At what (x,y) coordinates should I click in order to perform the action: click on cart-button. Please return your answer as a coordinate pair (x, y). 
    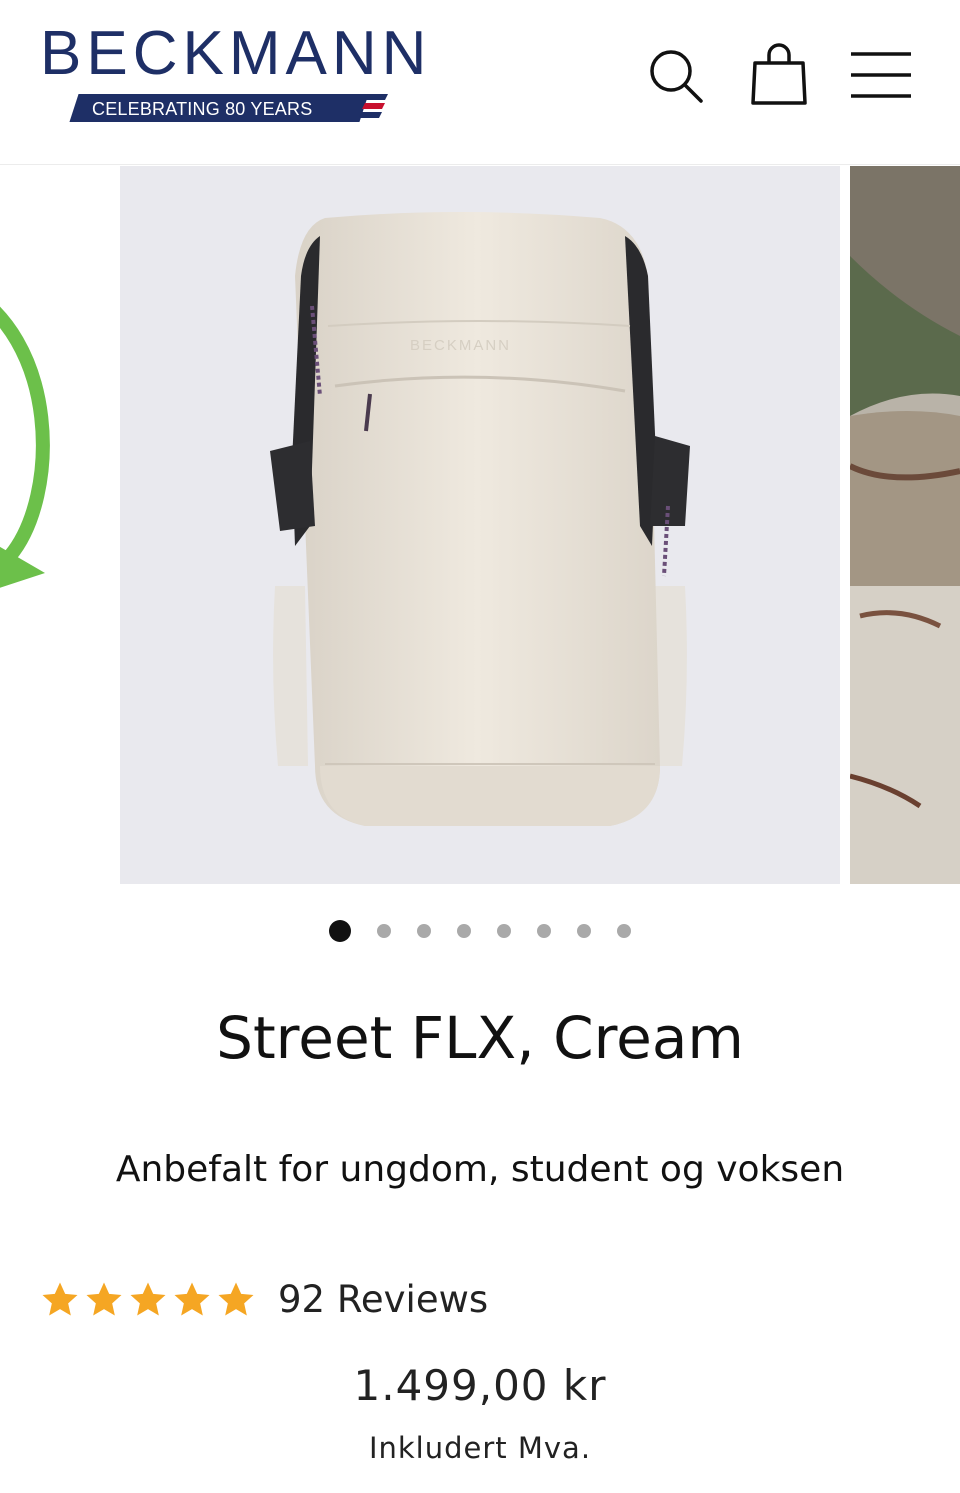
    Looking at the image, I should click on (779, 75).